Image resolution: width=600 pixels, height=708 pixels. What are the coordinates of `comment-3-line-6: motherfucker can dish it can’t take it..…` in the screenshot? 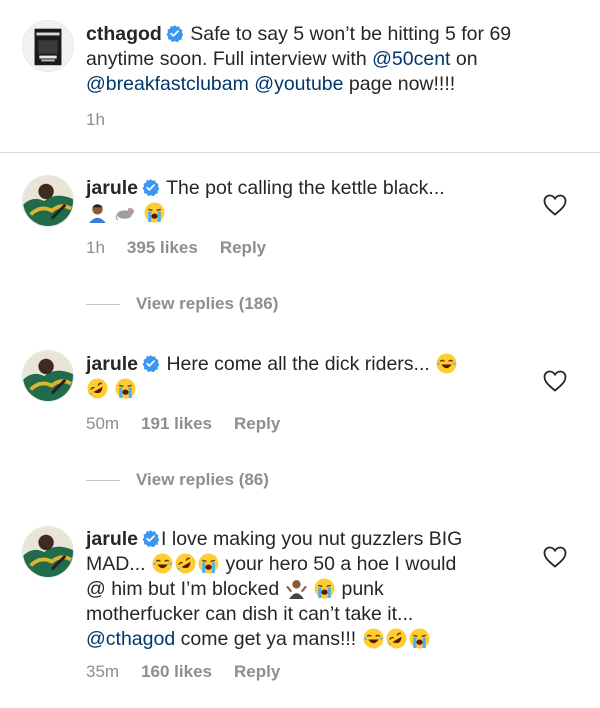 It's located at (250, 614).